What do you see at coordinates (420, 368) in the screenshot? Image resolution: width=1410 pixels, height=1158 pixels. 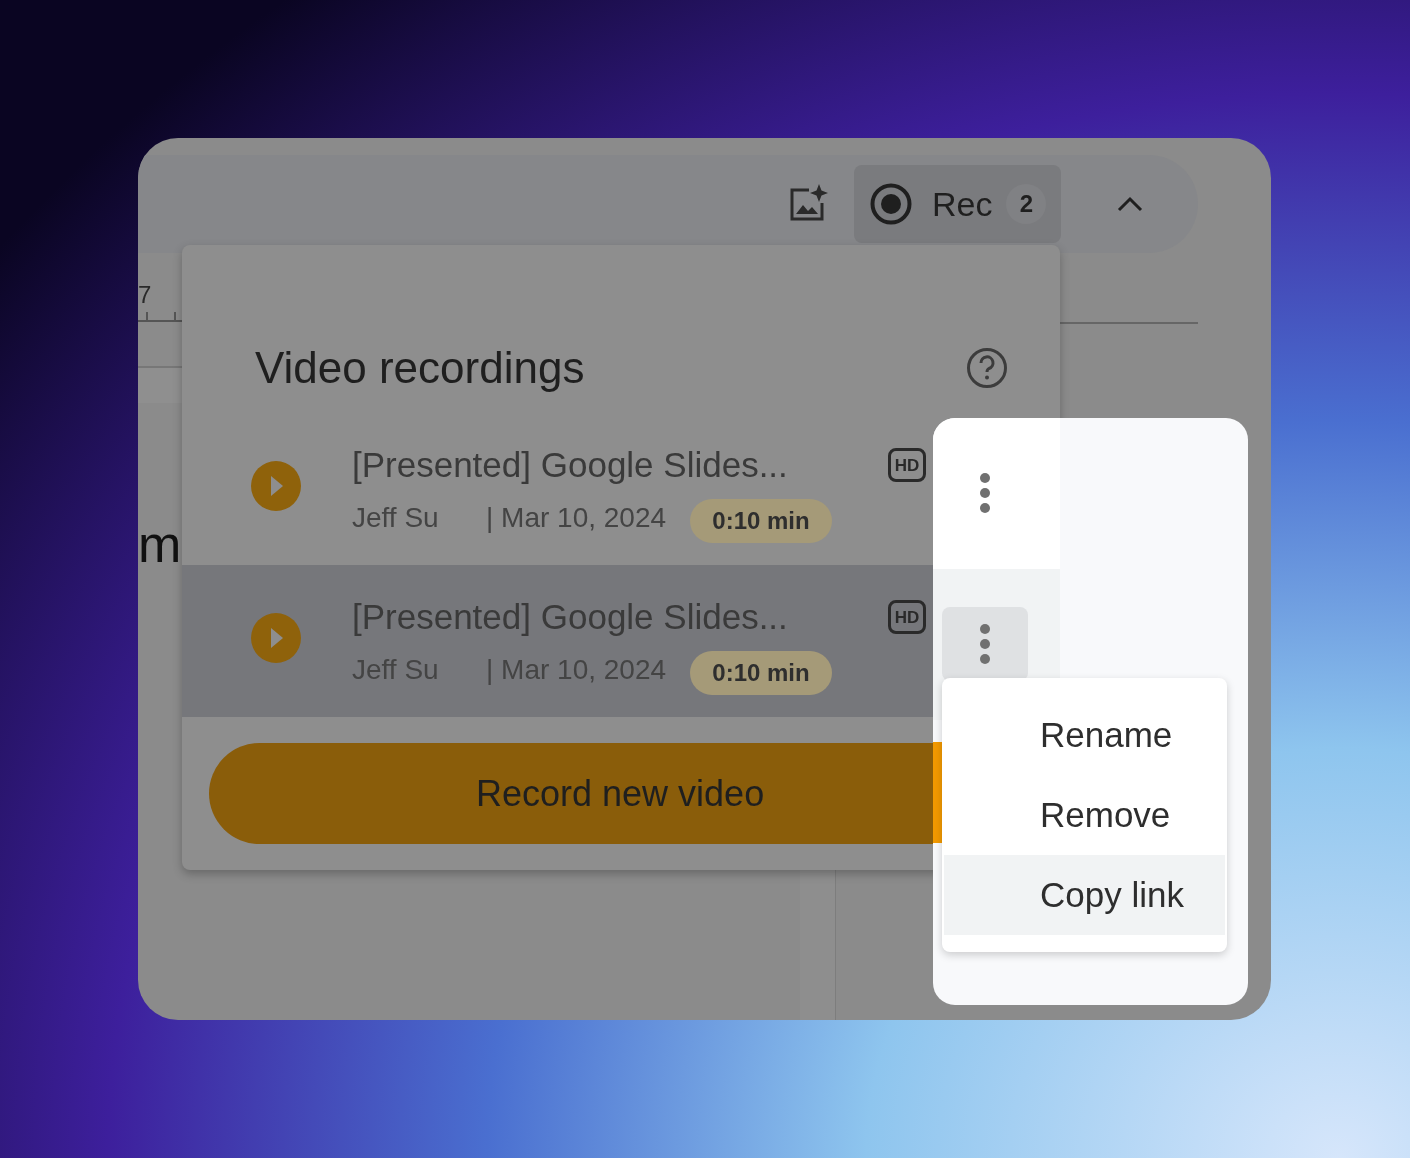 I see `panel-title: Video recordings` at bounding box center [420, 368].